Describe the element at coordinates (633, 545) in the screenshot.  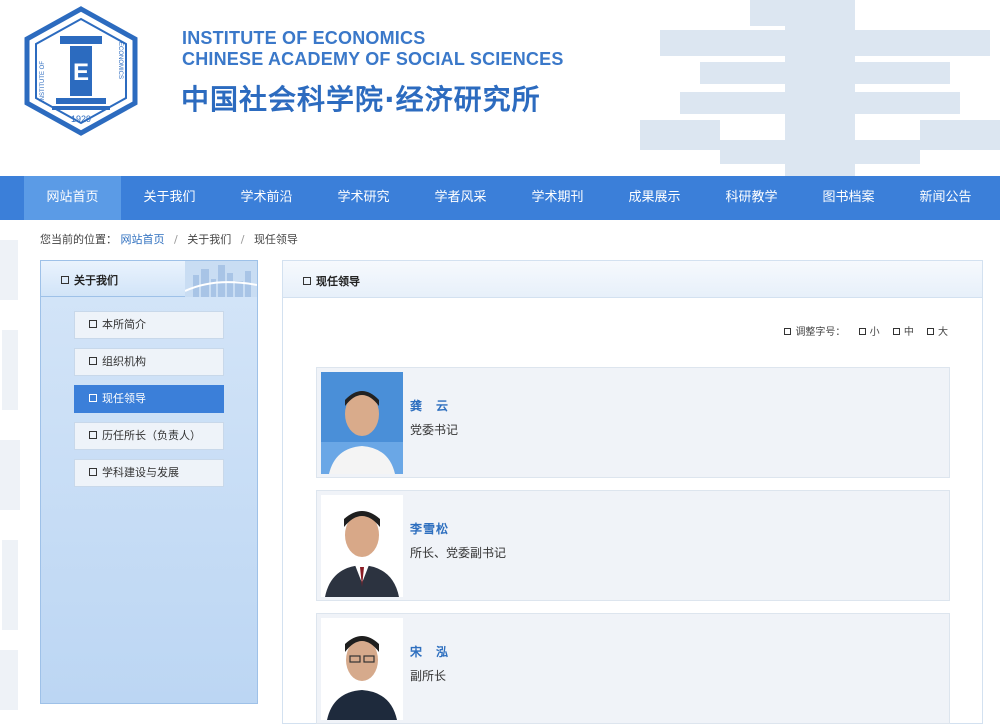
I see `leader-card: 李雪松 所长、党委副书记` at that location.